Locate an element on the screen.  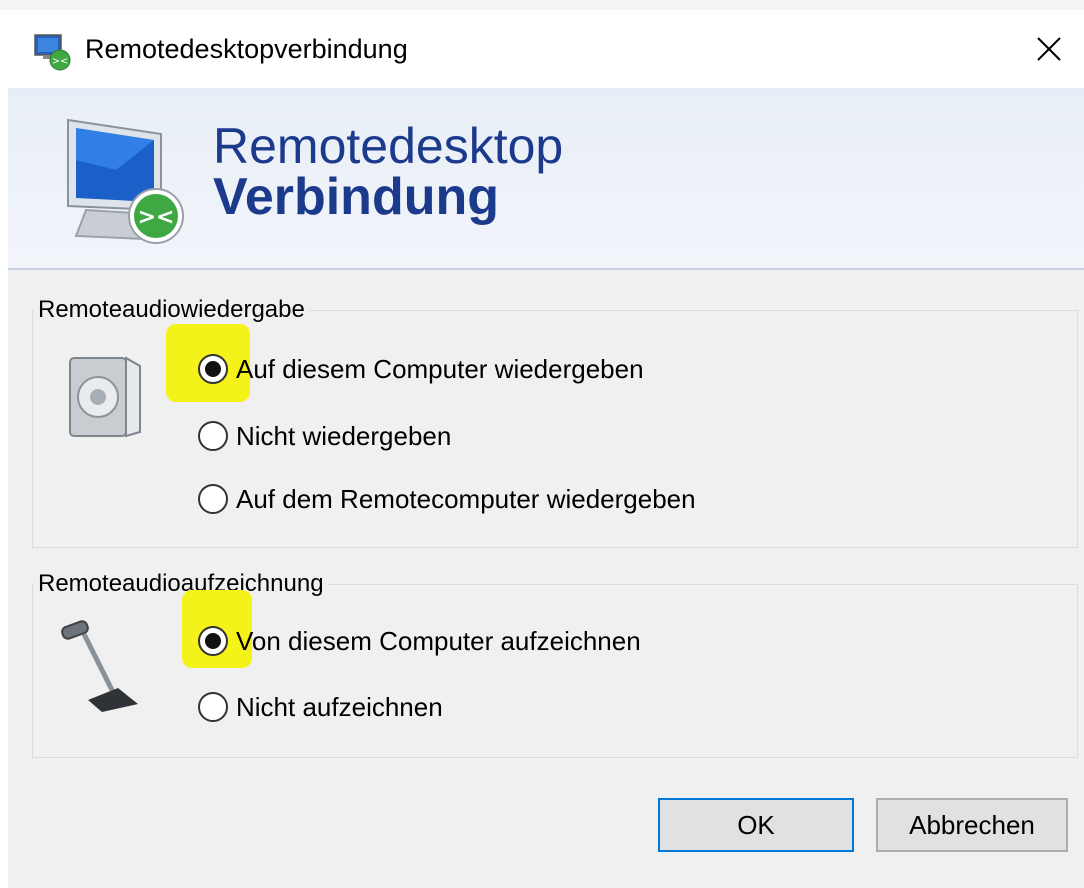
radio-do-not-record: Nicht aufzeichnen is located at coordinates (320, 707).